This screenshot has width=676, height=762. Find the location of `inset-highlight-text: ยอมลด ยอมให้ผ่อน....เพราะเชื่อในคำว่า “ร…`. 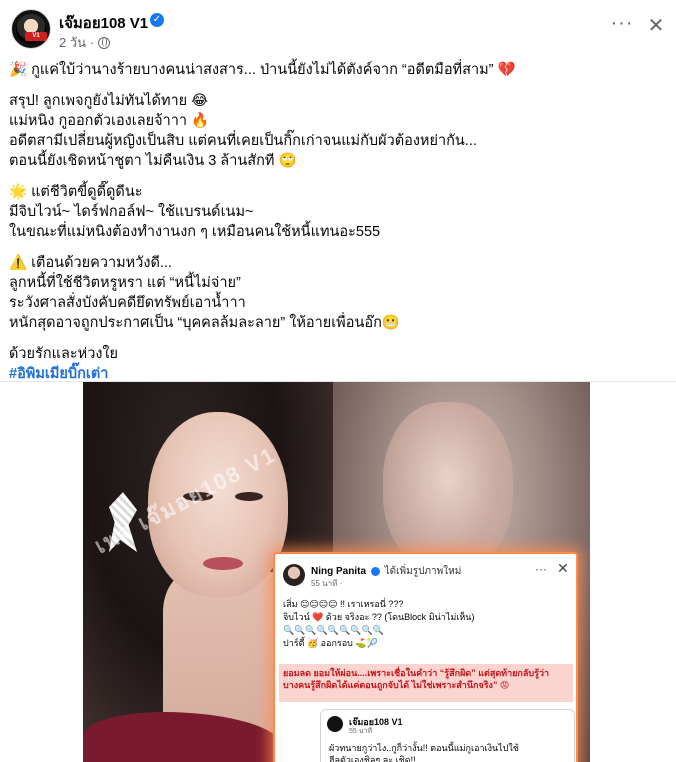

inset-highlight-text: ยอมลด ยอมให้ผ่อน....เพราะเชื่อในคำว่า “ร… is located at coordinates (427, 679).